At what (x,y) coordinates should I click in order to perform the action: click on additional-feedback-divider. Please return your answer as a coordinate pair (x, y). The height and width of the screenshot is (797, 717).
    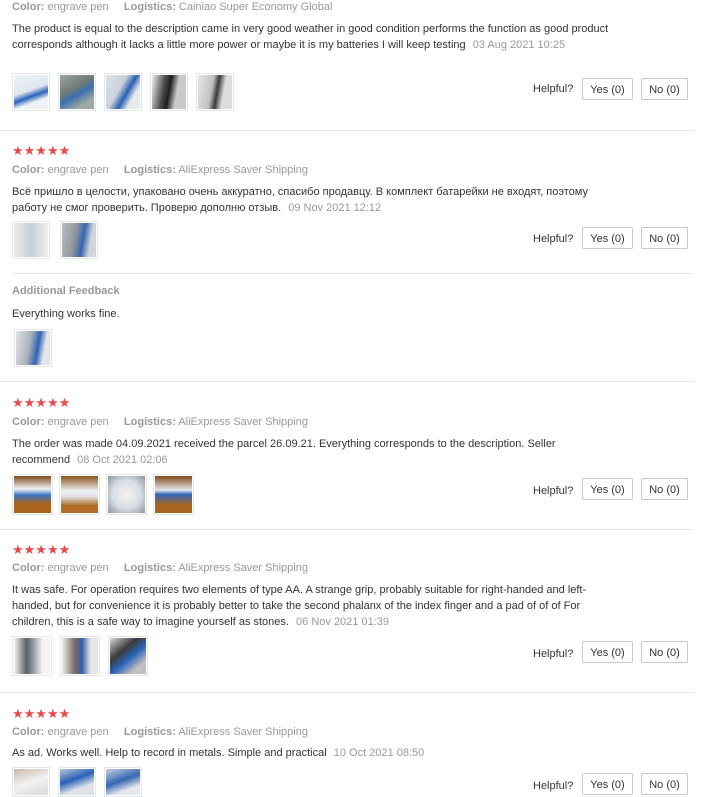
    Looking at the image, I should click on (353, 273).